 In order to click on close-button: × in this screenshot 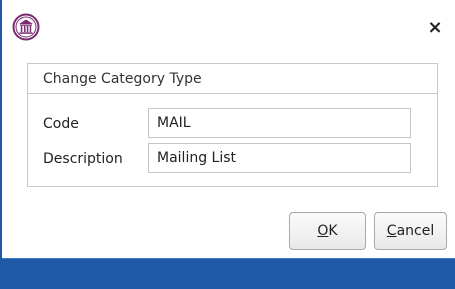, I will do `click(435, 27)`.